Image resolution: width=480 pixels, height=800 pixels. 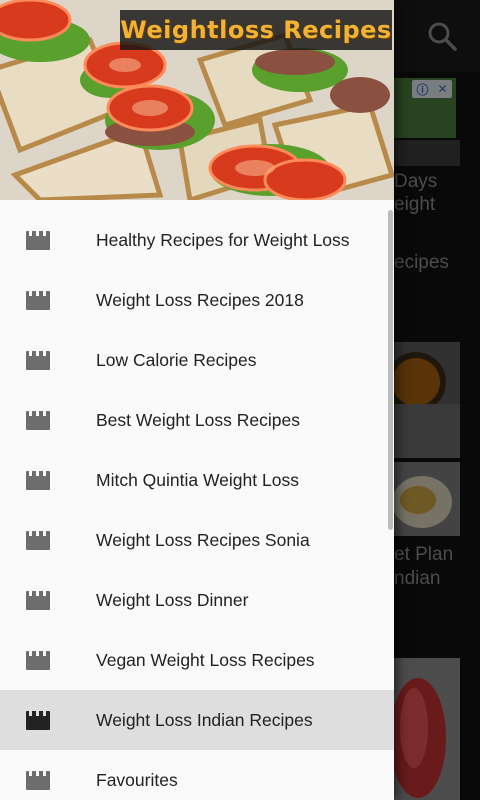 I want to click on menu-item-favourites: Favourites, so click(x=197, y=775).